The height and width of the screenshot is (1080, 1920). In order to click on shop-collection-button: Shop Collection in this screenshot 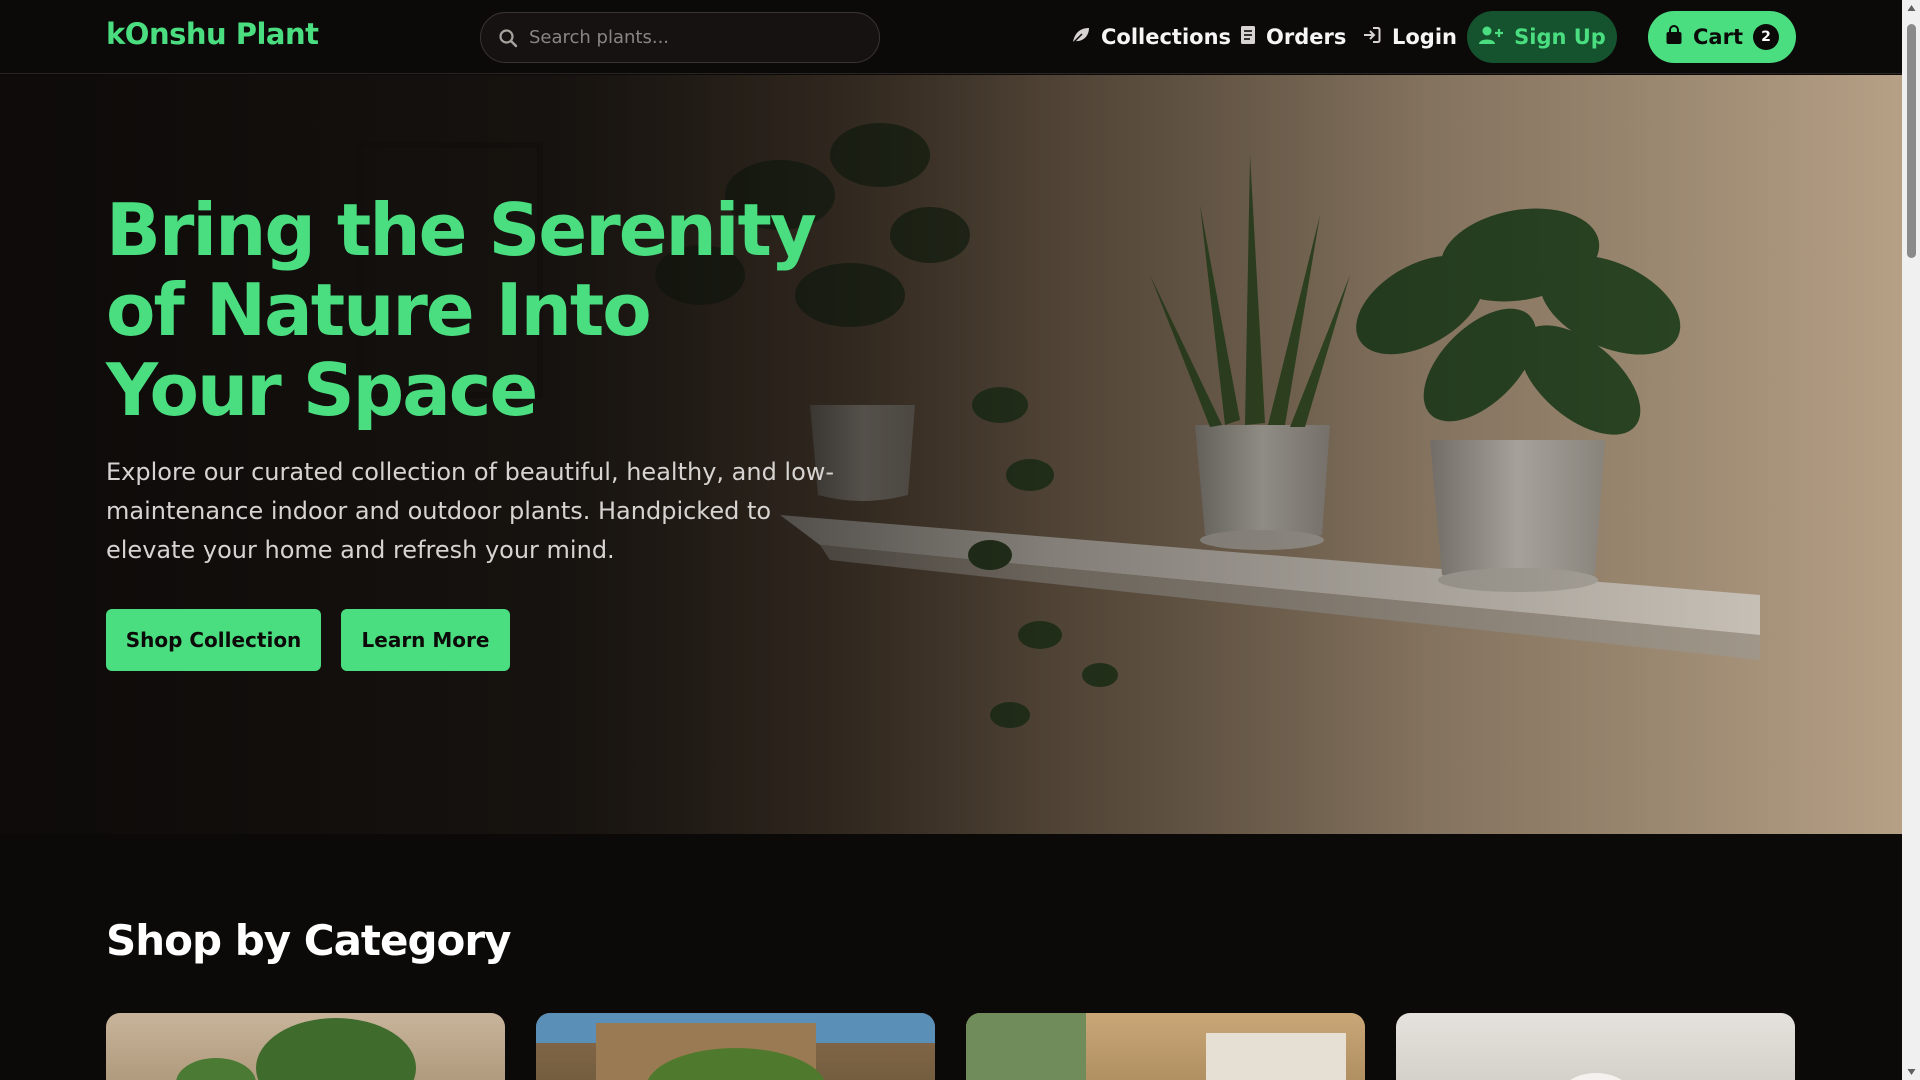, I will do `click(213, 640)`.